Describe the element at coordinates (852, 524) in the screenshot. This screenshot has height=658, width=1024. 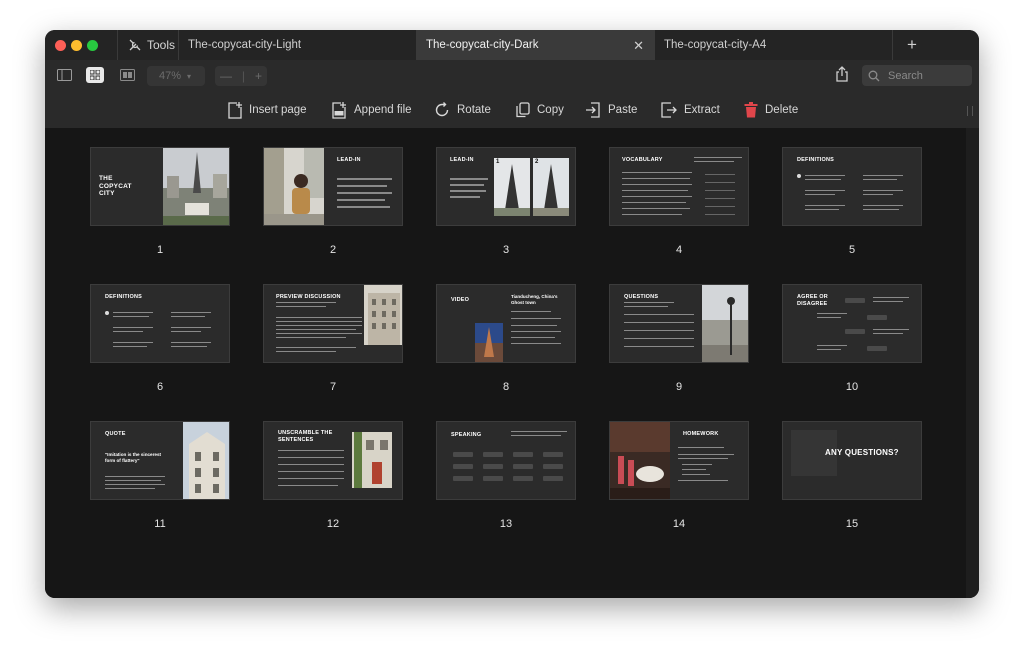
I see `page-number: 15` at that location.